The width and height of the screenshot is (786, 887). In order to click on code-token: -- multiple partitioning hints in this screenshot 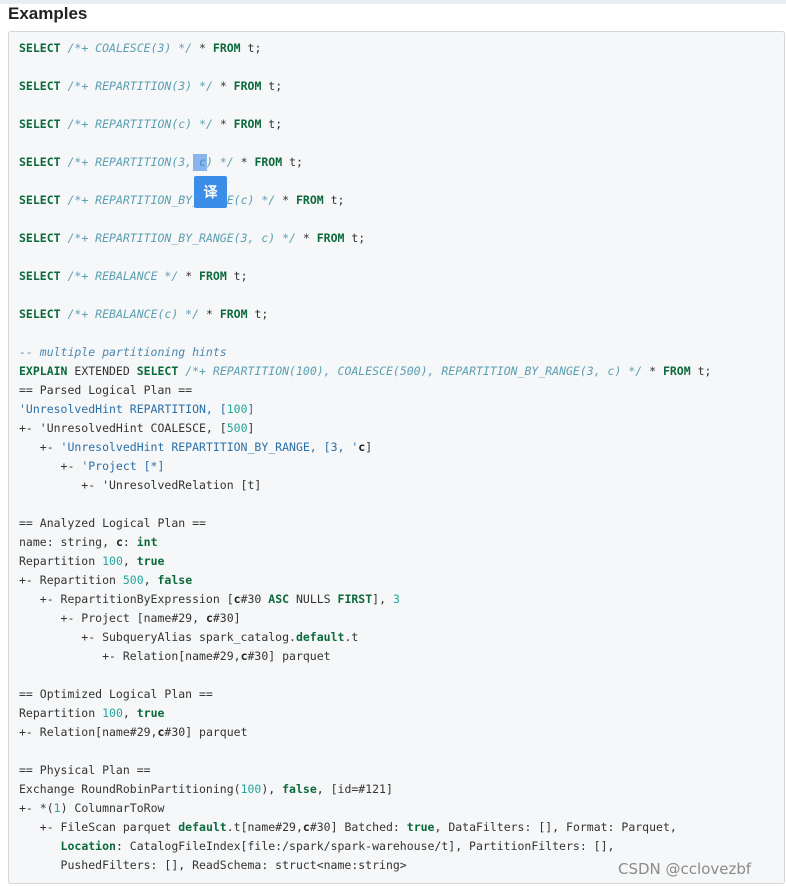, I will do `click(123, 352)`.